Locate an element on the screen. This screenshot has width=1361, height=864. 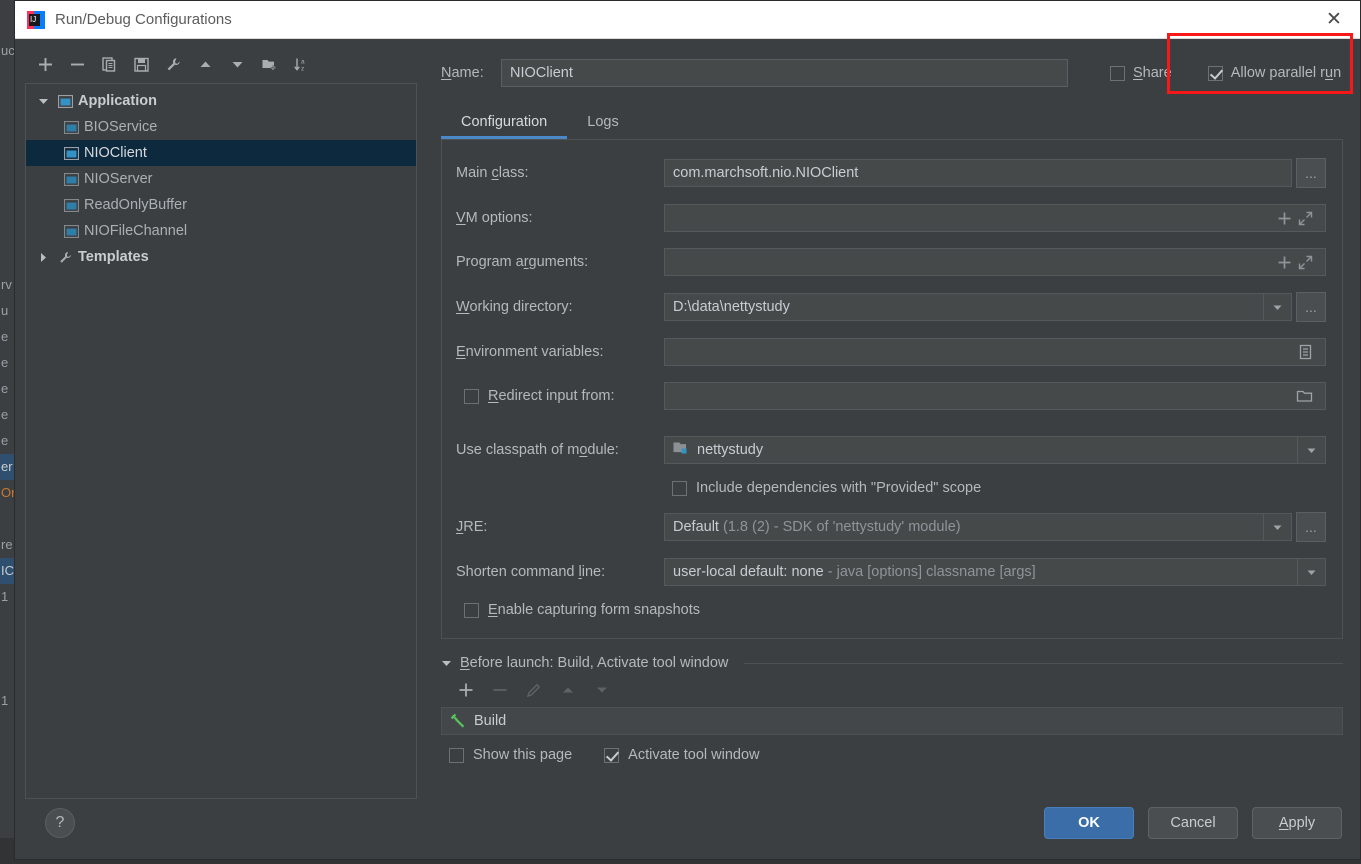
apply-button: Apply is located at coordinates (1297, 823).